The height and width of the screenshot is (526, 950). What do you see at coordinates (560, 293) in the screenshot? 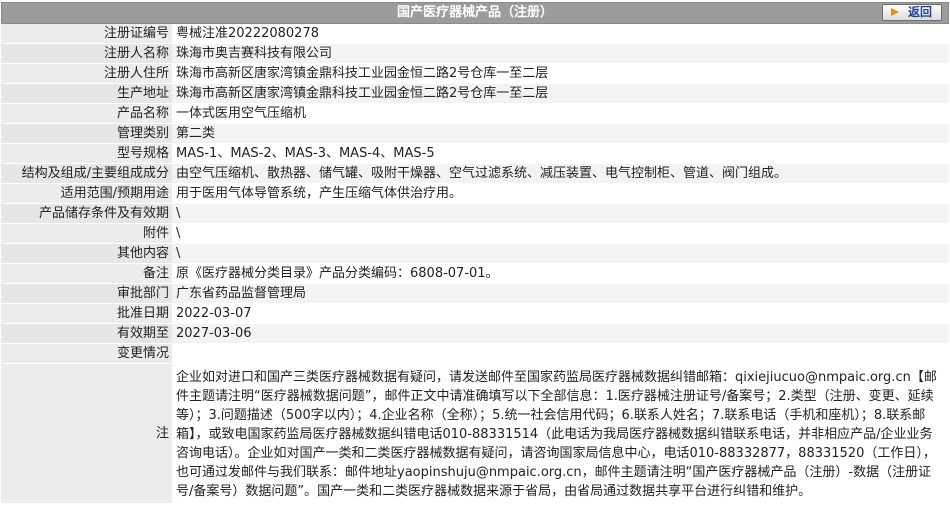
I see `field-value: 广东省药品监督管理局` at bounding box center [560, 293].